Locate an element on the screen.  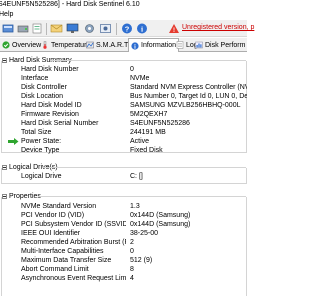
email-icon is located at coordinates (56, 28).